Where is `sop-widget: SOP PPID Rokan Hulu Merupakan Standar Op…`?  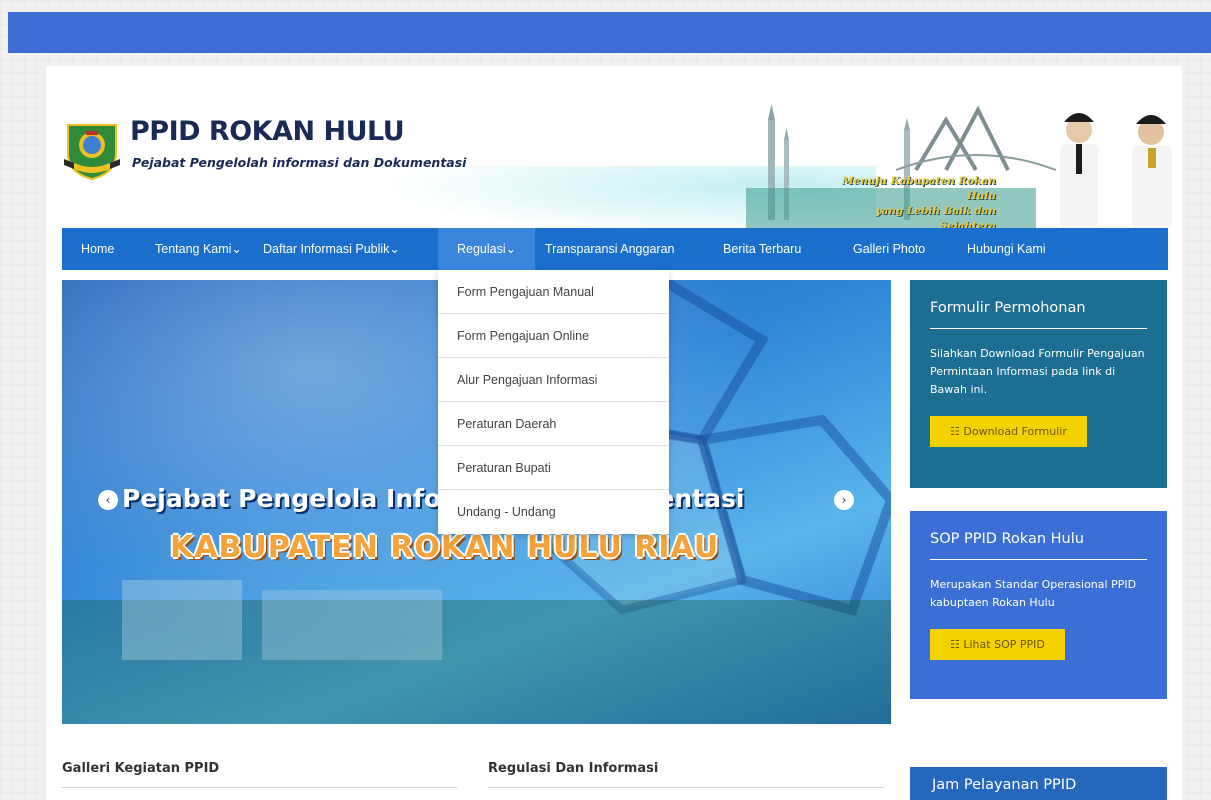 sop-widget: SOP PPID Rokan Hulu Merupakan Standar Op… is located at coordinates (1038, 605).